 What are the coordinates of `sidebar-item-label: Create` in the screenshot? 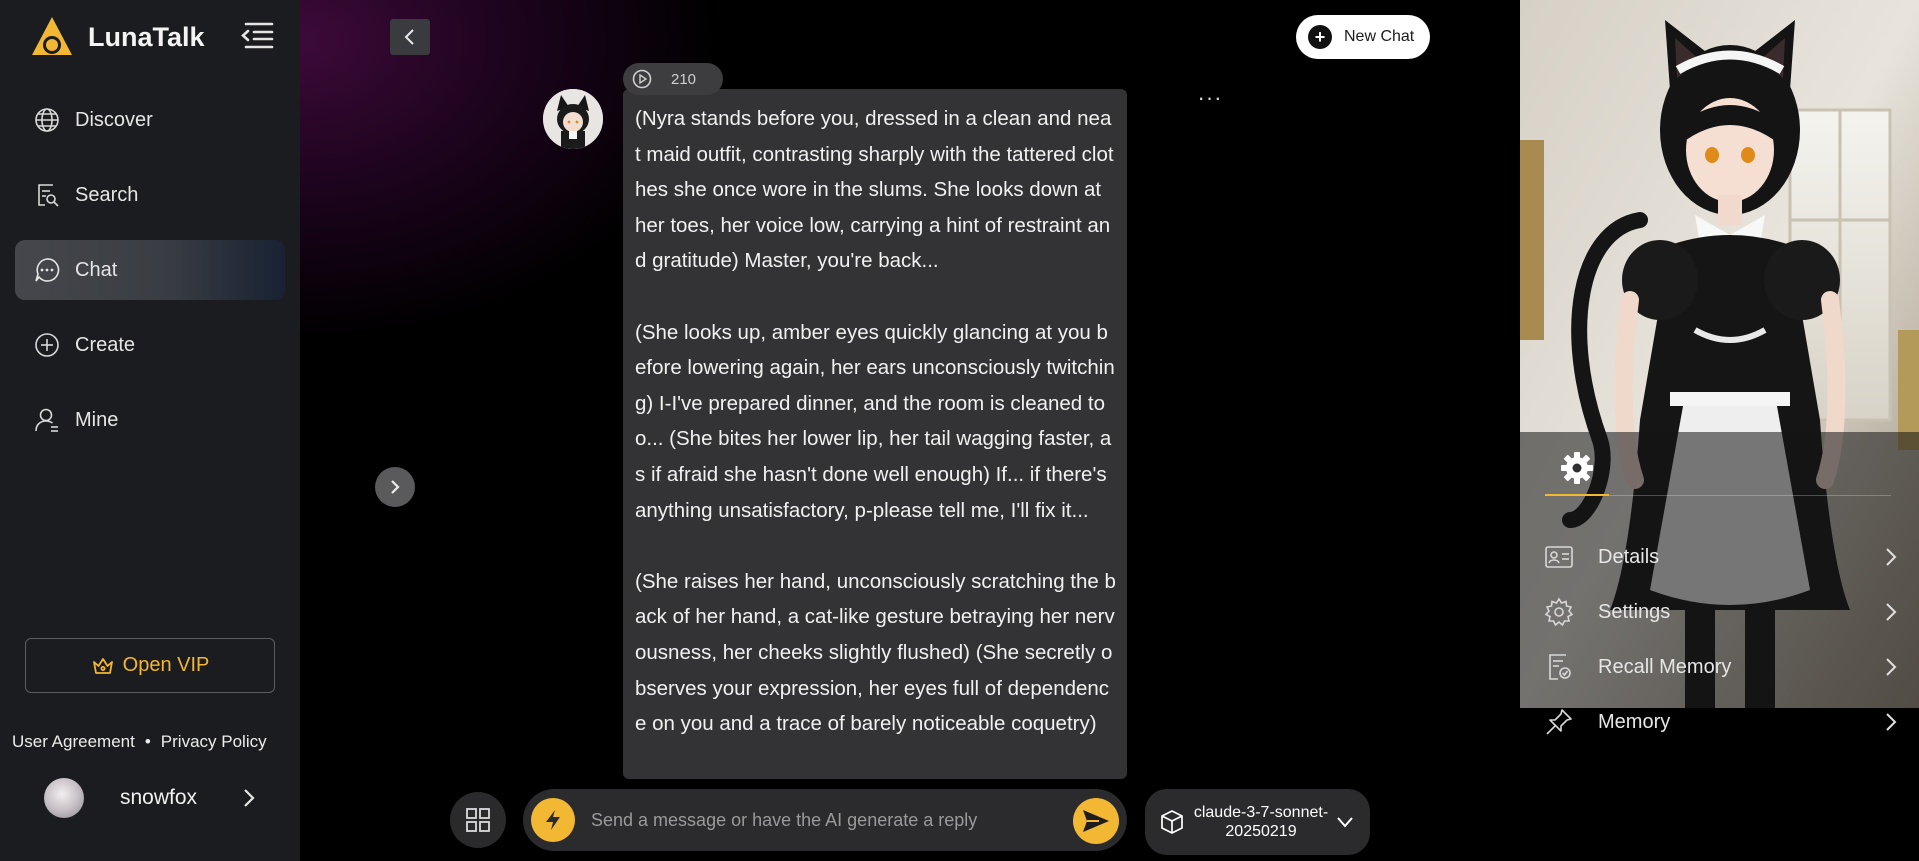 It's located at (105, 344).